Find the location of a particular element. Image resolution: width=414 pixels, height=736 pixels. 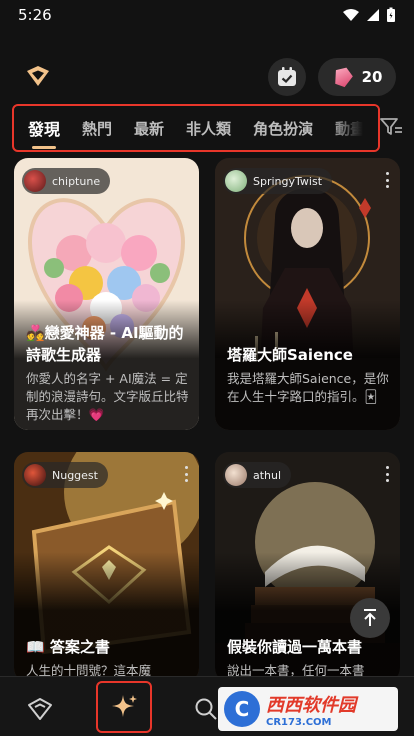

search-icon is located at coordinates (206, 709).